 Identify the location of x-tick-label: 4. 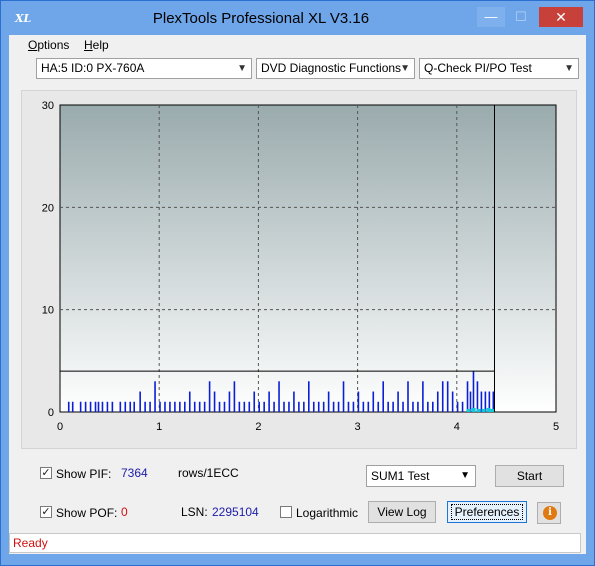
(457, 427).